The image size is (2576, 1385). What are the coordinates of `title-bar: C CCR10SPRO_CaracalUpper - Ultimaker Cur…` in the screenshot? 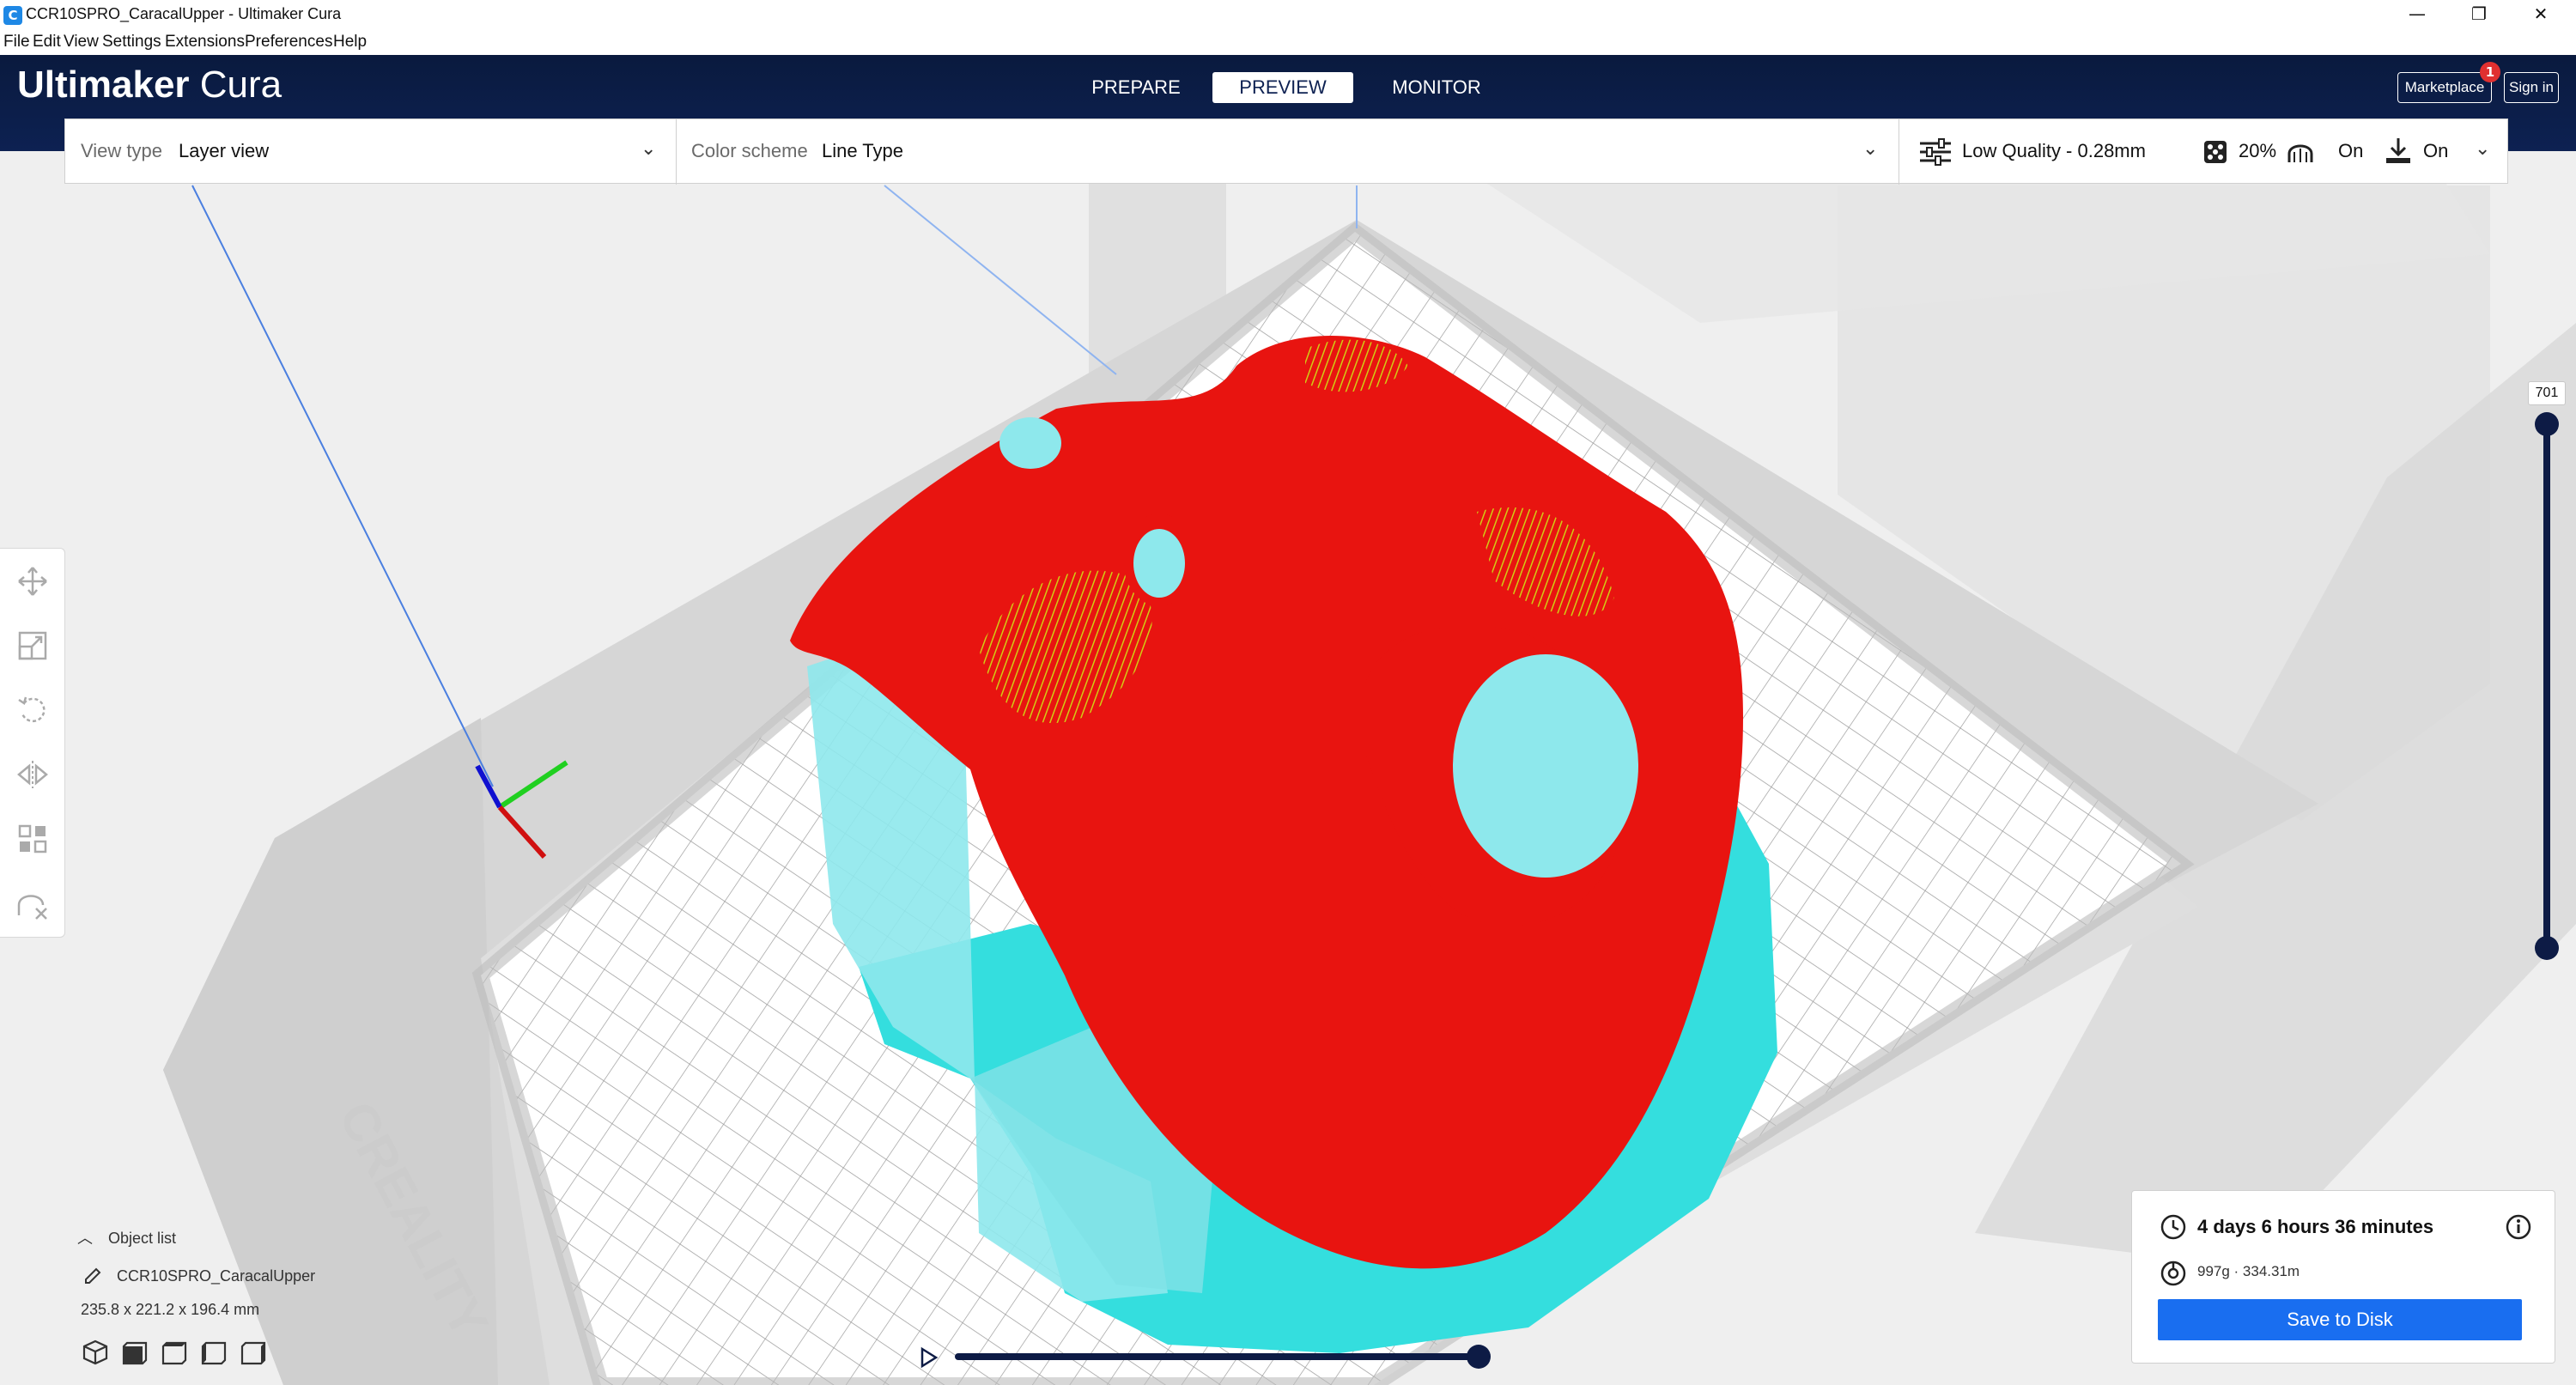 It's located at (1288, 14).